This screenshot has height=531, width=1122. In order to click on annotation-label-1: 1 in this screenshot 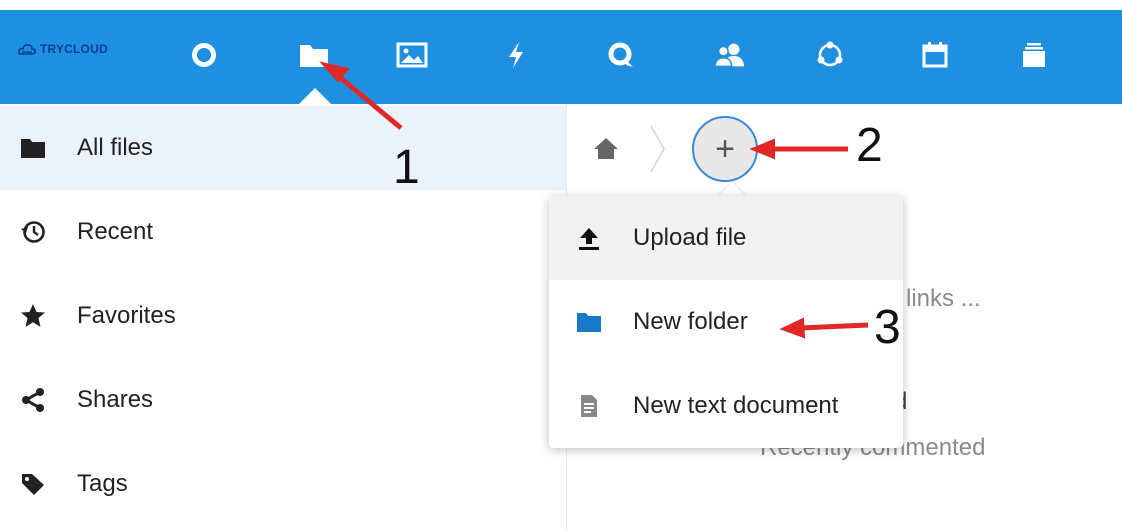, I will do `click(406, 167)`.